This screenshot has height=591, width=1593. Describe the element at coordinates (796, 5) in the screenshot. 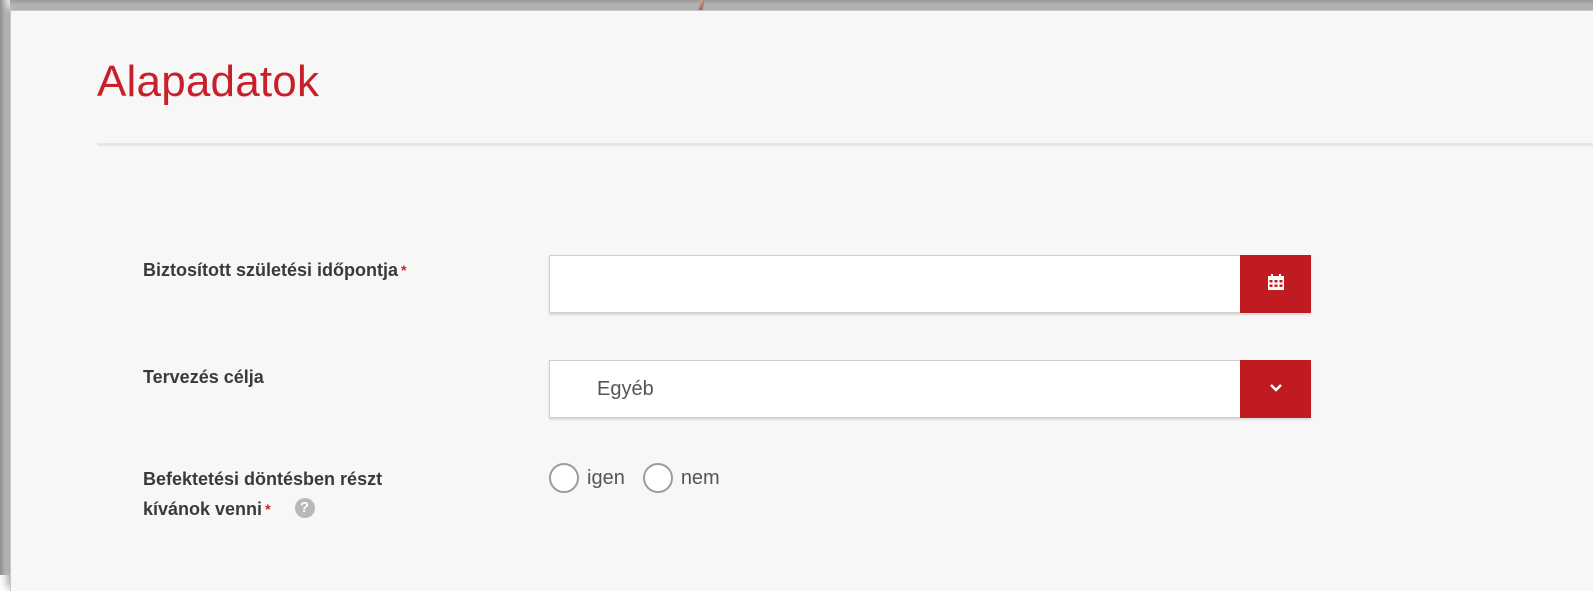

I see `window-top-shadow` at that location.